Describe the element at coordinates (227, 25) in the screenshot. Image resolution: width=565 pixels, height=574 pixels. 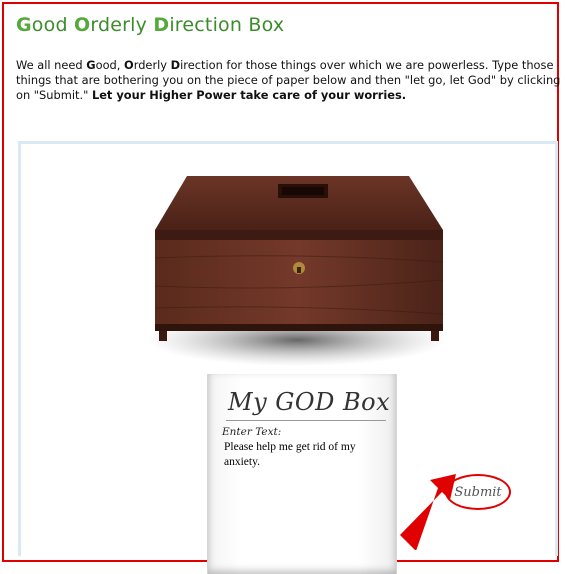
I see `title-word-irection-box: irection Box` at that location.